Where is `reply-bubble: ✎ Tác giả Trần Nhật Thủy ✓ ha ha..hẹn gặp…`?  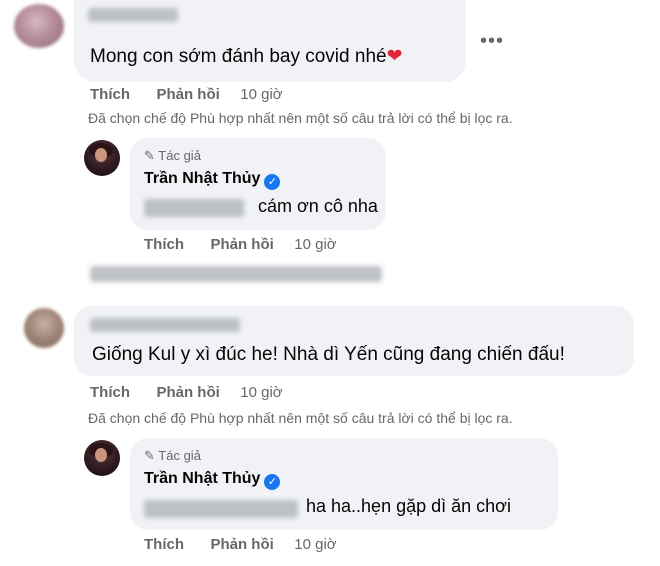 reply-bubble: ✎ Tác giả Trần Nhật Thủy ✓ ha ha..hẹn gặp… is located at coordinates (344, 484).